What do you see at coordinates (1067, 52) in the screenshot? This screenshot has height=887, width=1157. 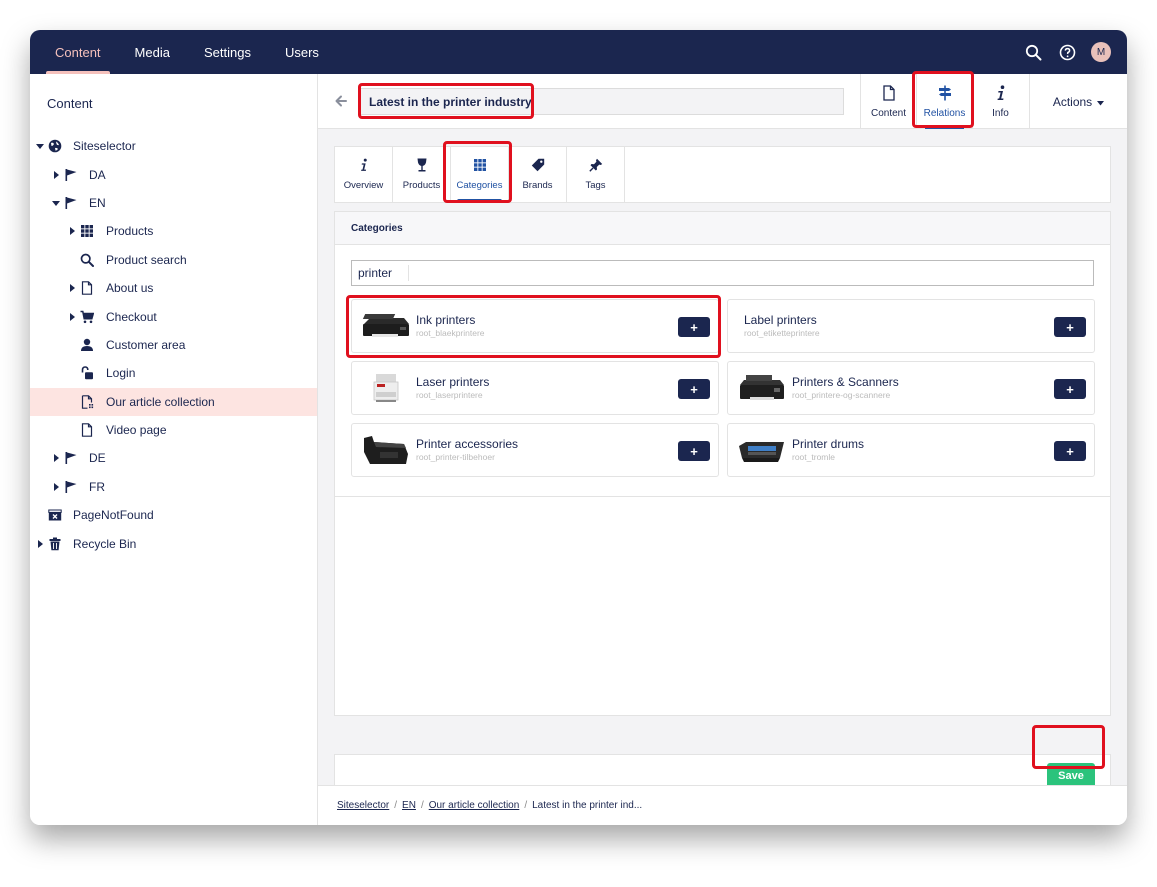 I see `help-icon` at bounding box center [1067, 52].